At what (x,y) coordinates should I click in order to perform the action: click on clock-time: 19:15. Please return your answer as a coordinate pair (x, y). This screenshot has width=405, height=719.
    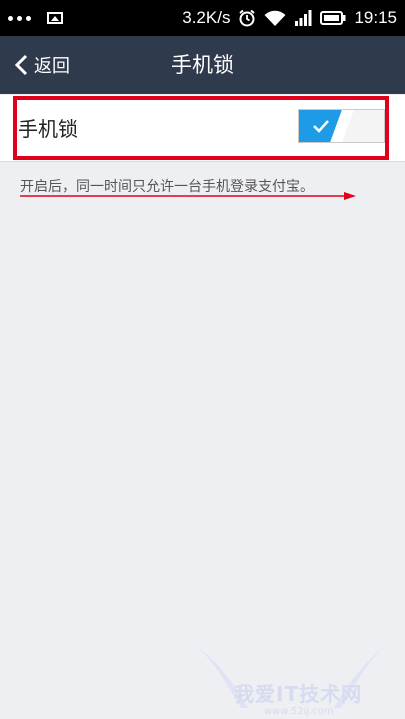
    Looking at the image, I should click on (375, 17).